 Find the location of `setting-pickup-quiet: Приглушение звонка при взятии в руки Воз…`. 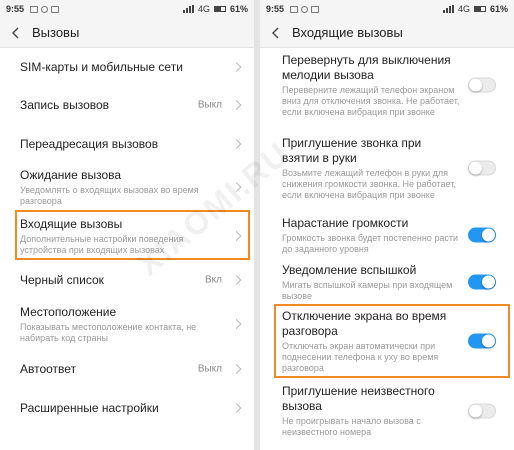

setting-pickup-quiet: Приглушение звонка при взятии в руки Воз… is located at coordinates (387, 168).